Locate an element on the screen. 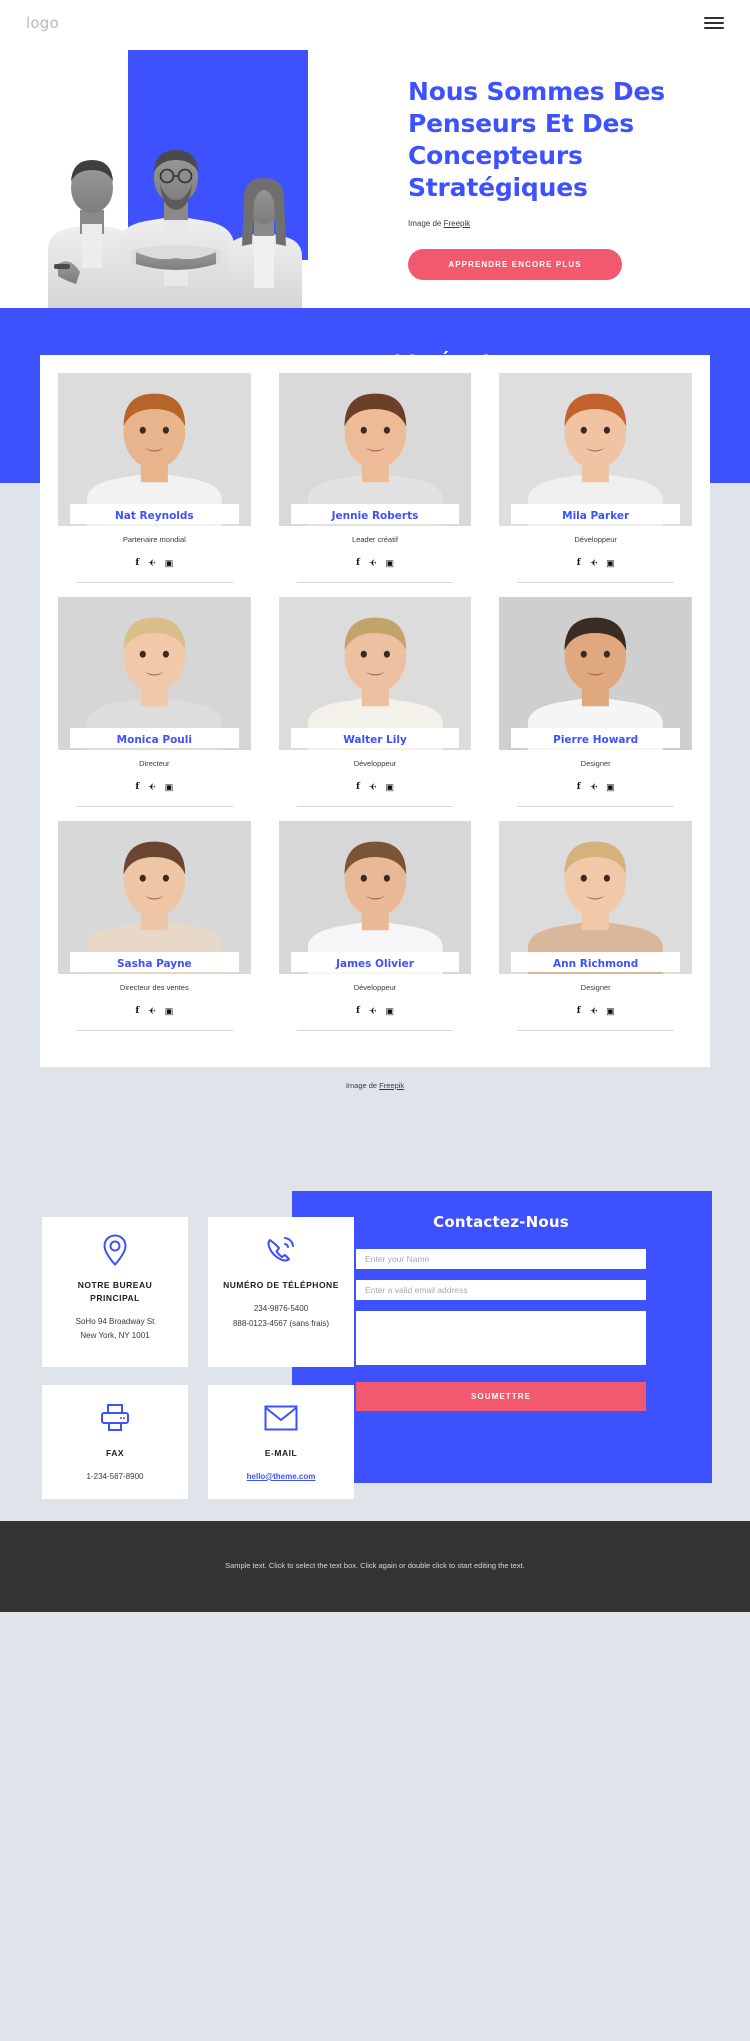  member-role: Partenaire mondial is located at coordinates (154, 539).